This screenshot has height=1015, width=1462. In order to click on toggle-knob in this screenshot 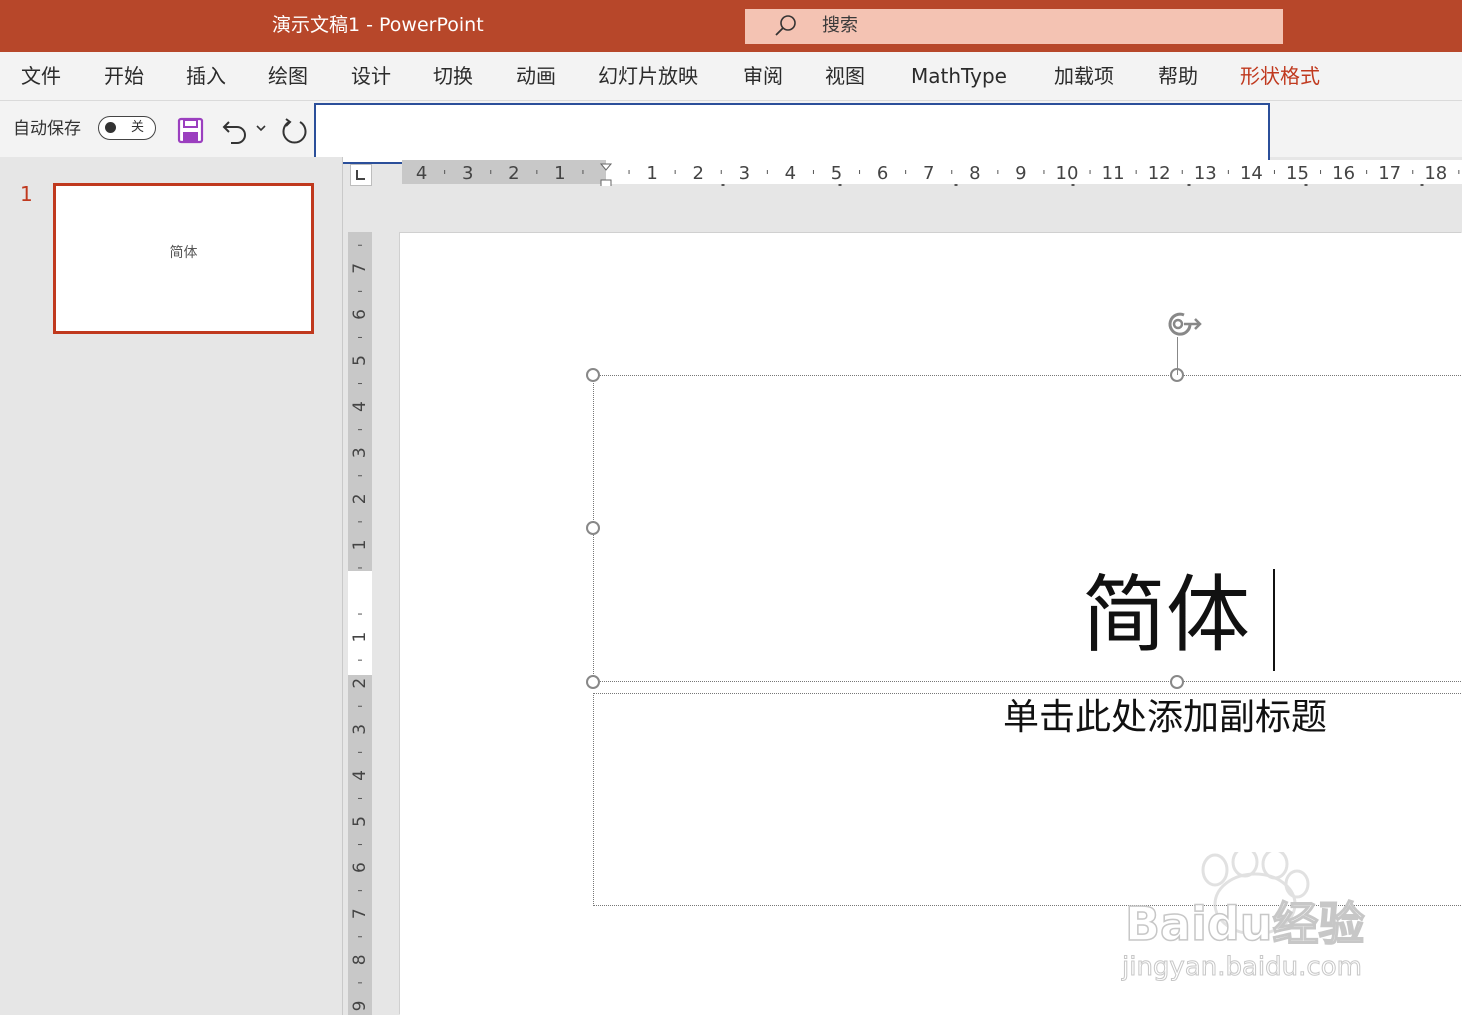, I will do `click(110, 127)`.